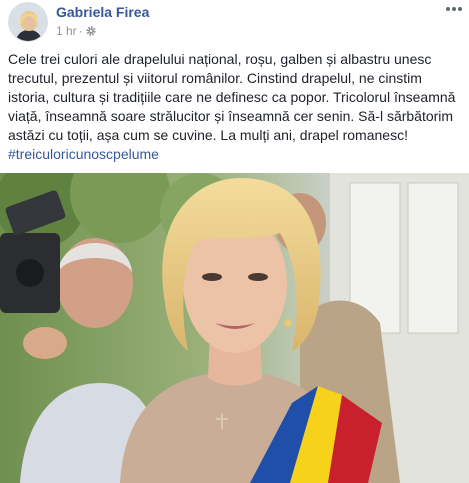 Image resolution: width=469 pixels, height=483 pixels. What do you see at coordinates (91, 31) in the screenshot?
I see `gear-icon` at bounding box center [91, 31].